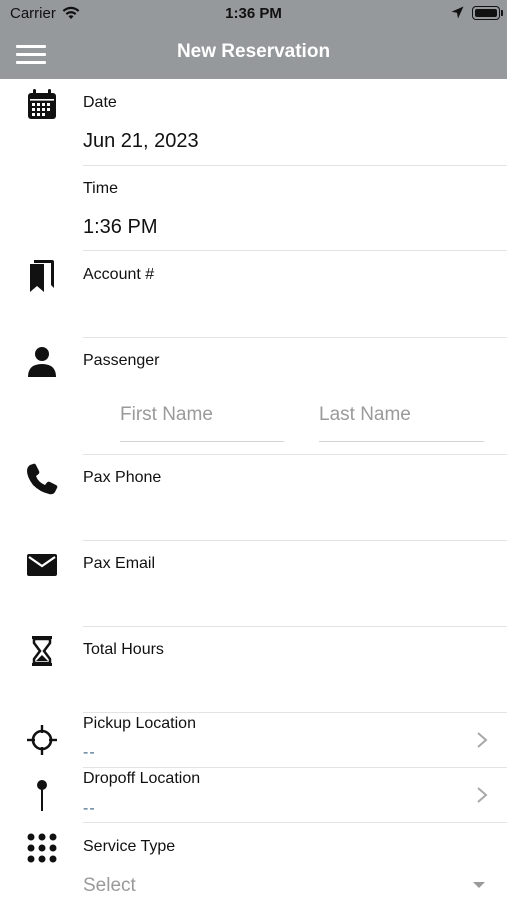 The width and height of the screenshot is (507, 900). I want to click on pickup-location-label: Pickup Location, so click(139, 724).